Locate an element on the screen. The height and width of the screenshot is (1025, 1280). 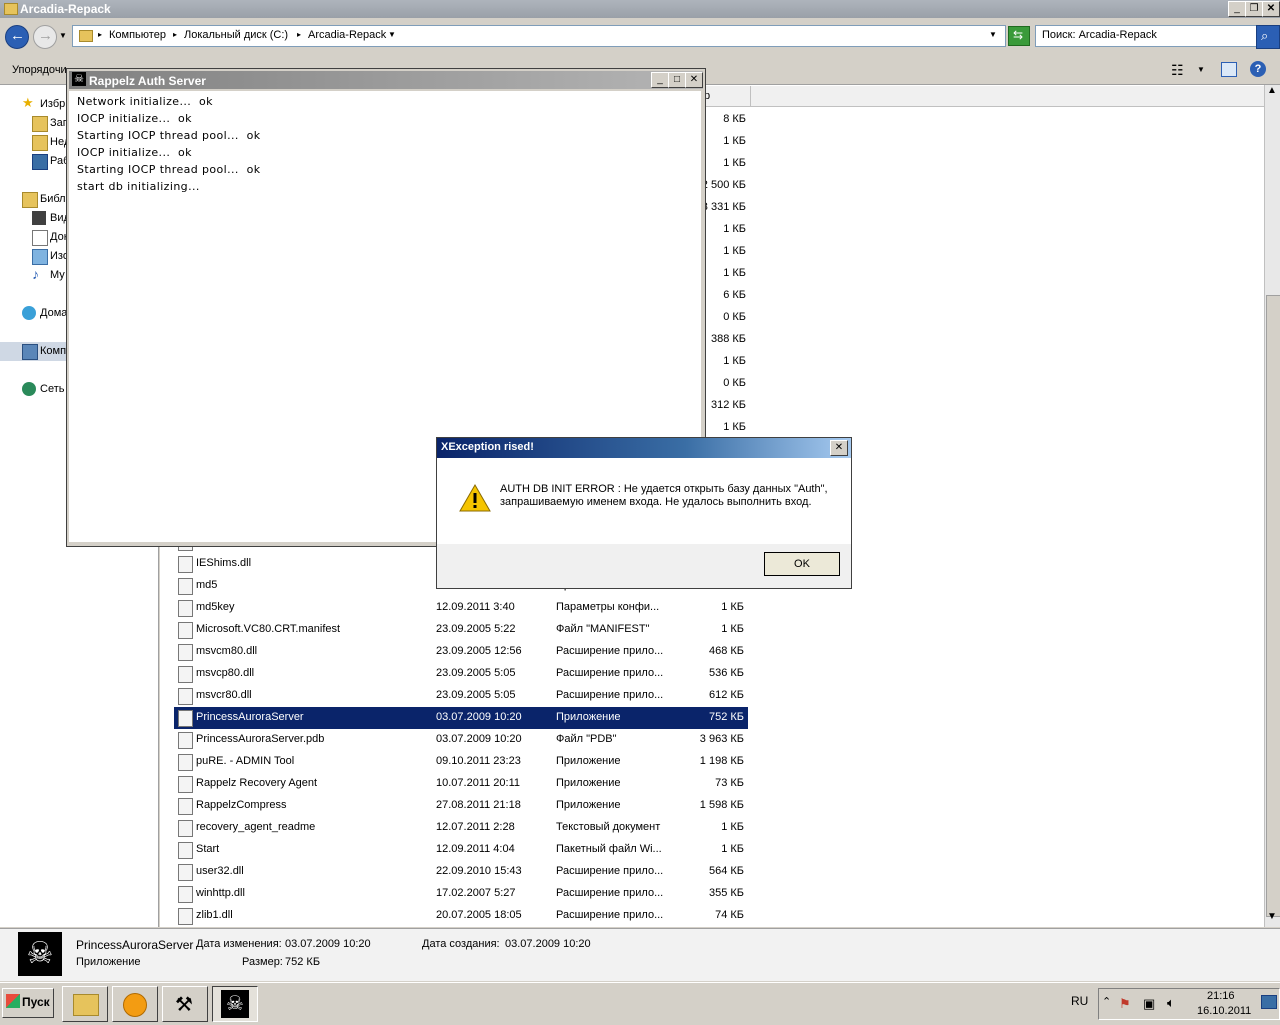
organize-button: Упорядочи is located at coordinates (39, 70).